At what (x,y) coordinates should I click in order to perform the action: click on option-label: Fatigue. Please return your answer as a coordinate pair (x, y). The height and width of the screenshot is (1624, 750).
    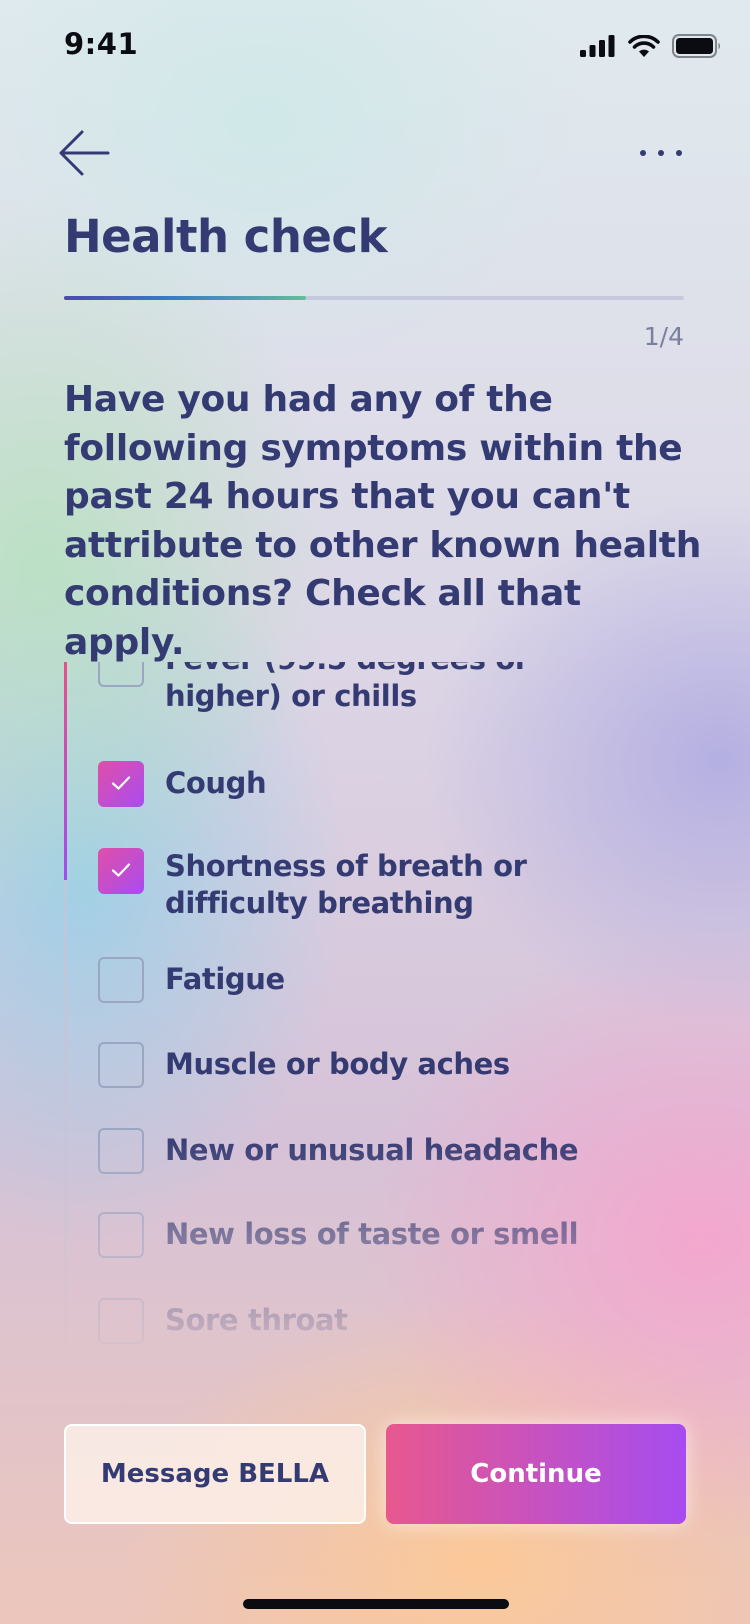
    Looking at the image, I should click on (225, 979).